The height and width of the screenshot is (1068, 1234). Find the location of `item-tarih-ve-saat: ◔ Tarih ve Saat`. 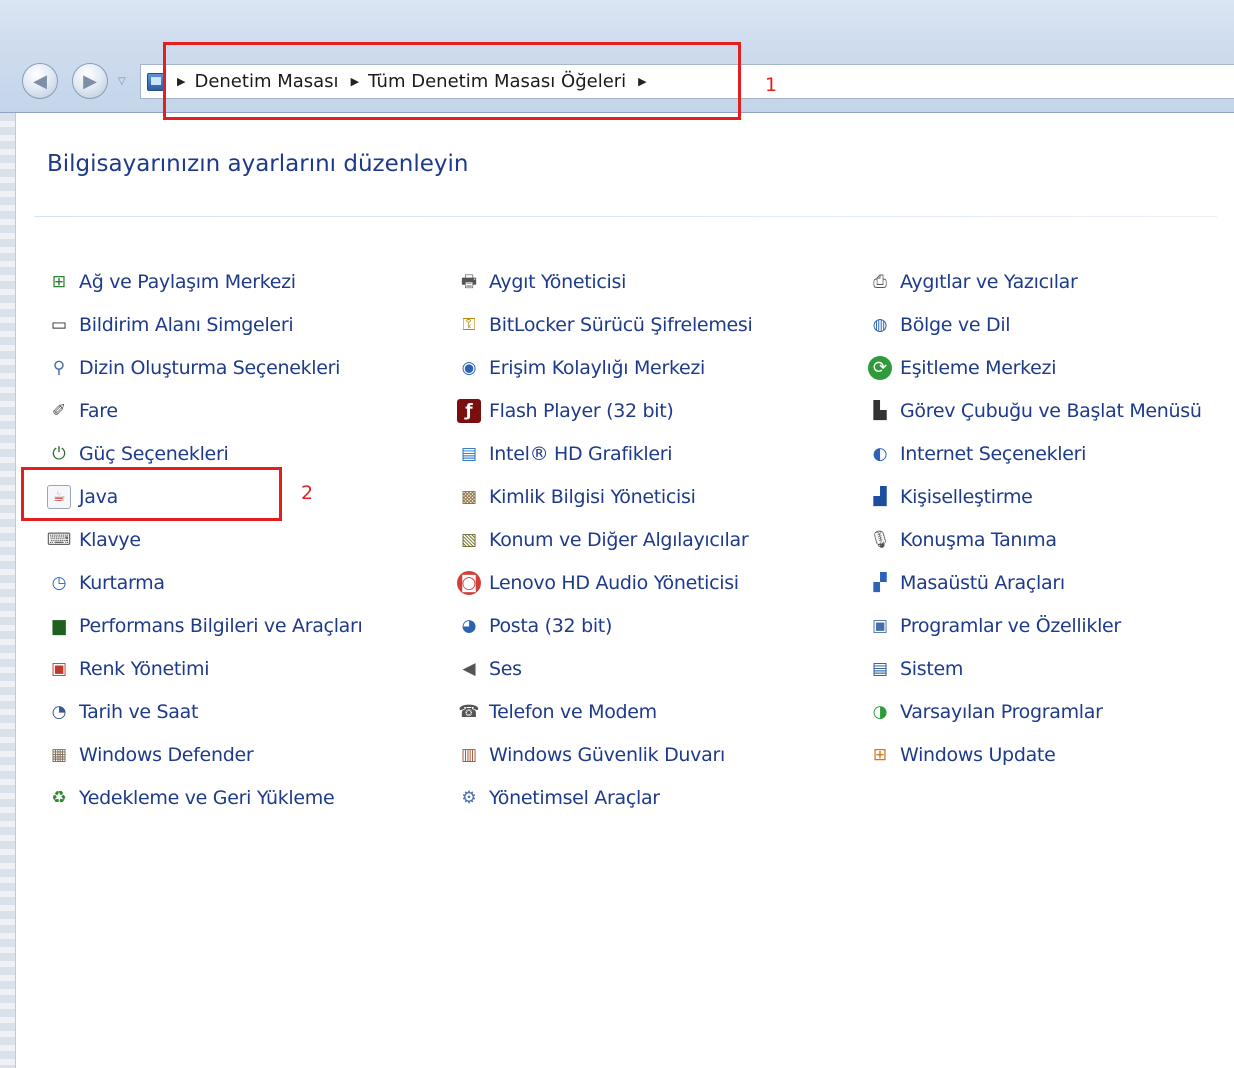

item-tarih-ve-saat: ◔ Tarih ve Saat is located at coordinates (123, 712).